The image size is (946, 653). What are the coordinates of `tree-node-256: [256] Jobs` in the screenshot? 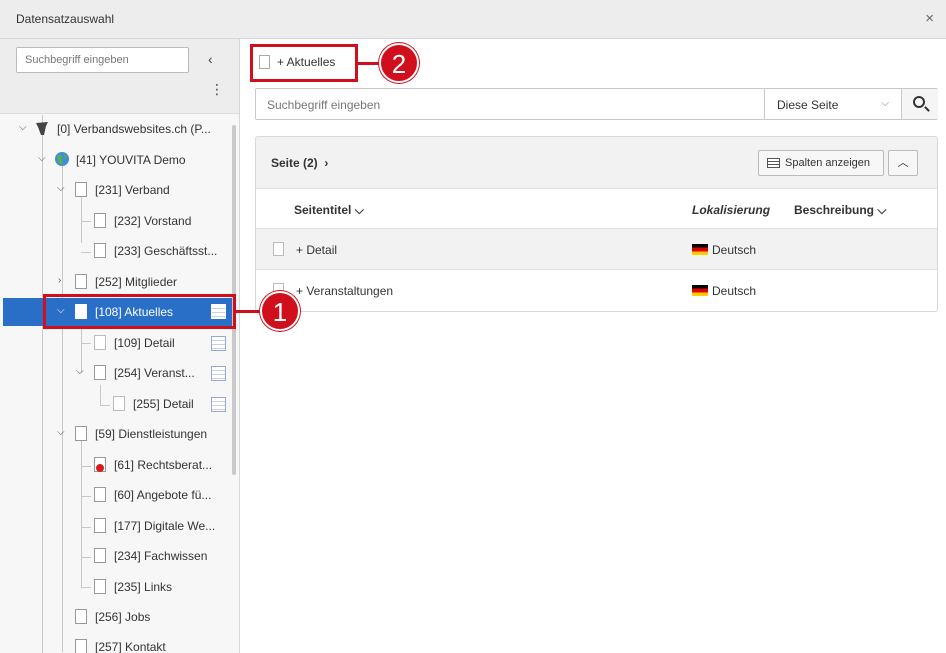 It's located at (119, 617).